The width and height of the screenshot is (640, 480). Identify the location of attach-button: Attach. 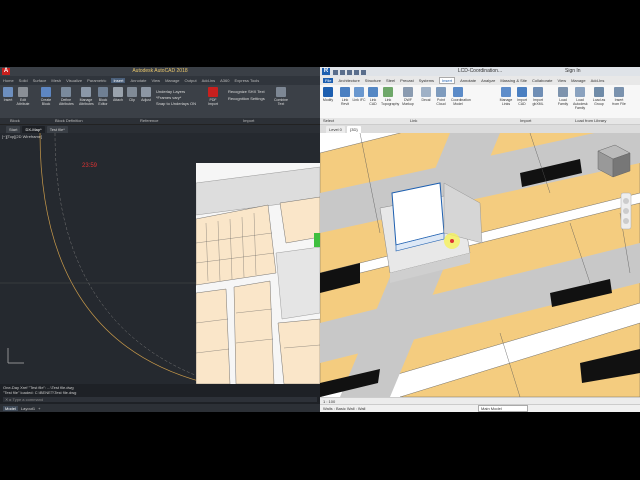
(118, 94).